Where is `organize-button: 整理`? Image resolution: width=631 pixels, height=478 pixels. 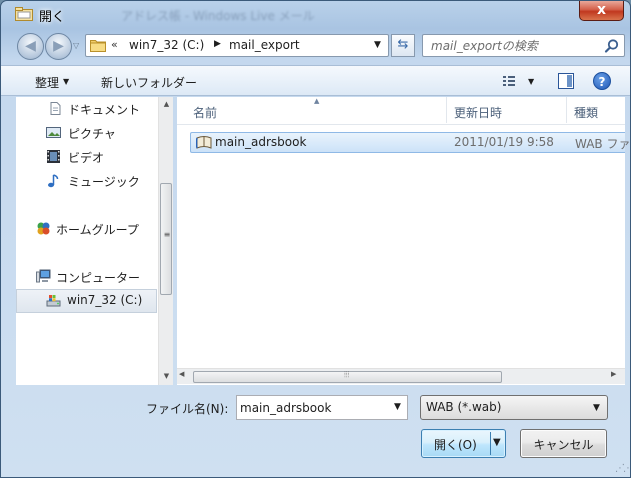
organize-button: 整理 is located at coordinates (47, 82).